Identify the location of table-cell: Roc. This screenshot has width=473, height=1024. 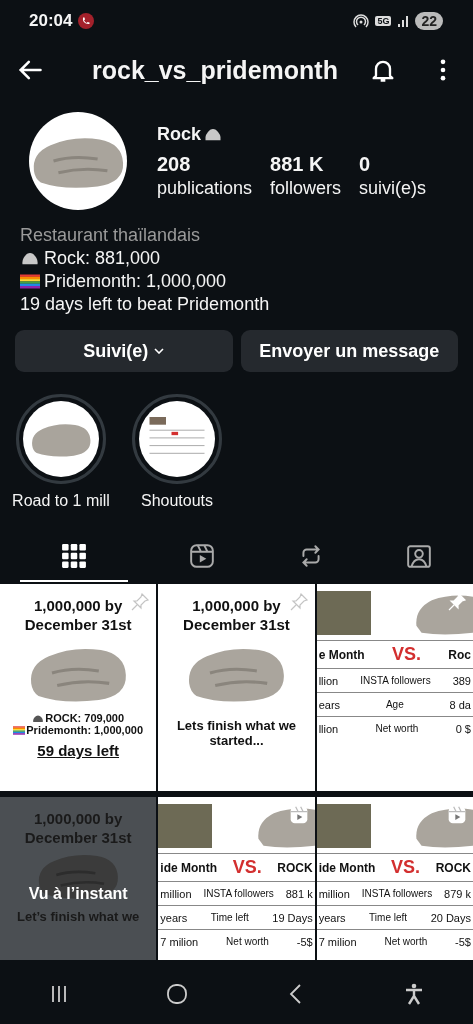
(459, 654).